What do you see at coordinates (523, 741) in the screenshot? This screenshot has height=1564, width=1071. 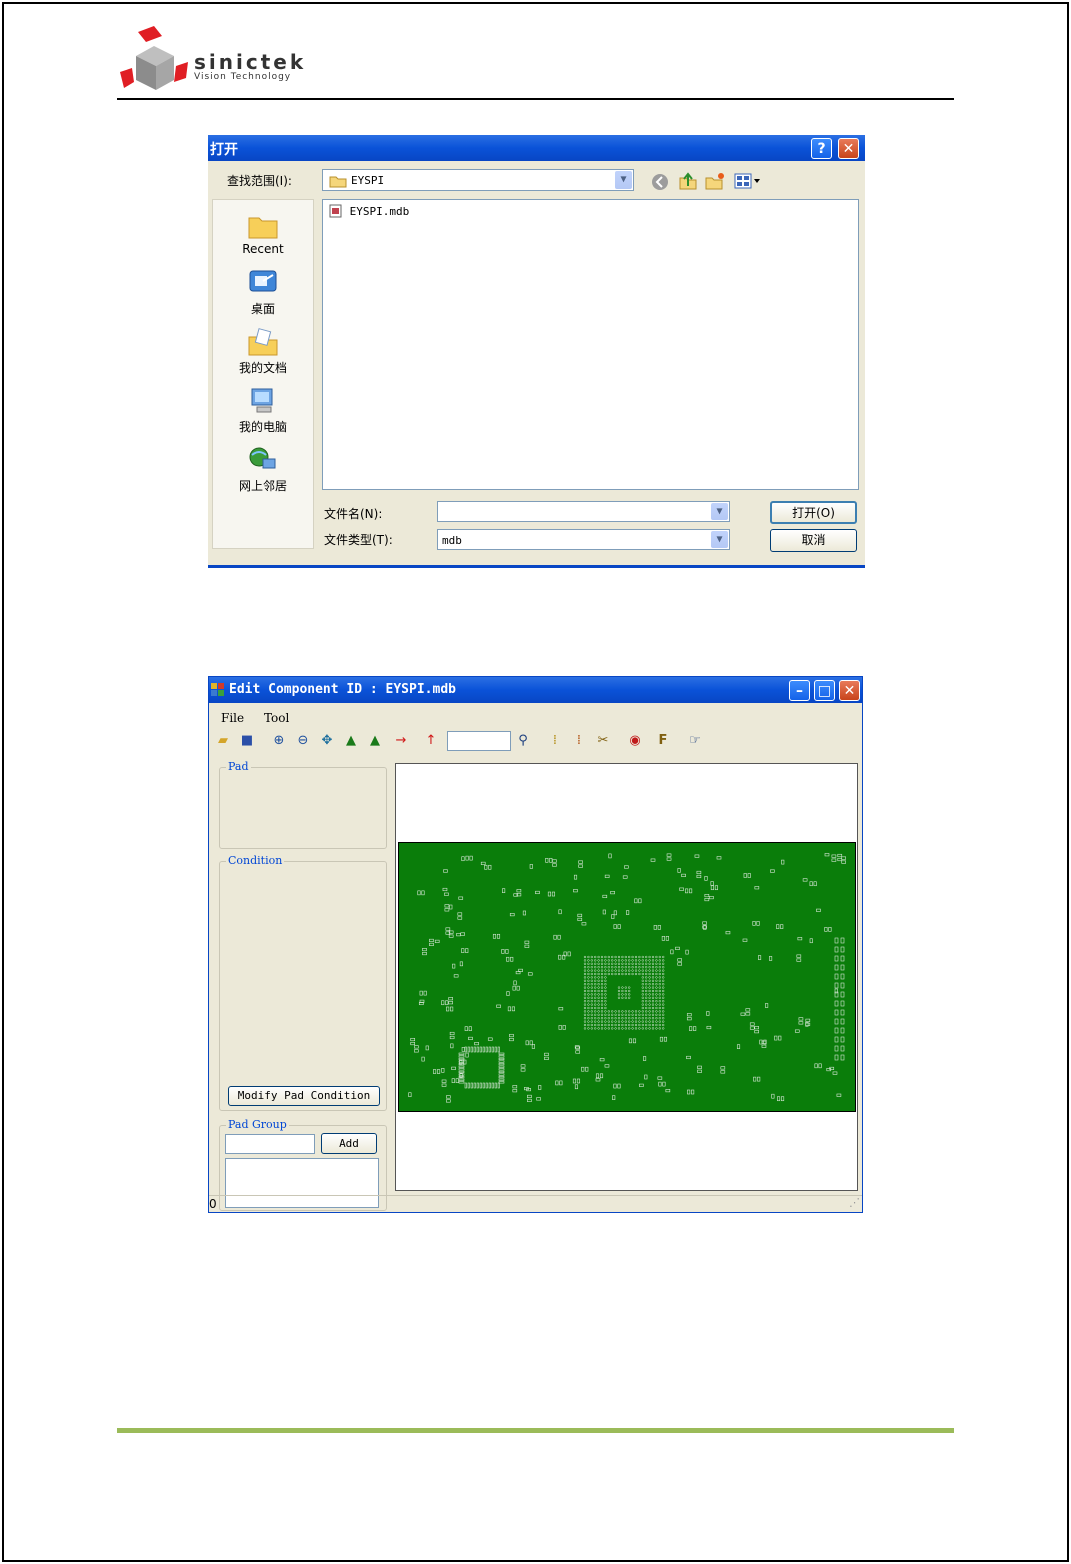 I see `binoculars-icon: ⚲` at bounding box center [523, 741].